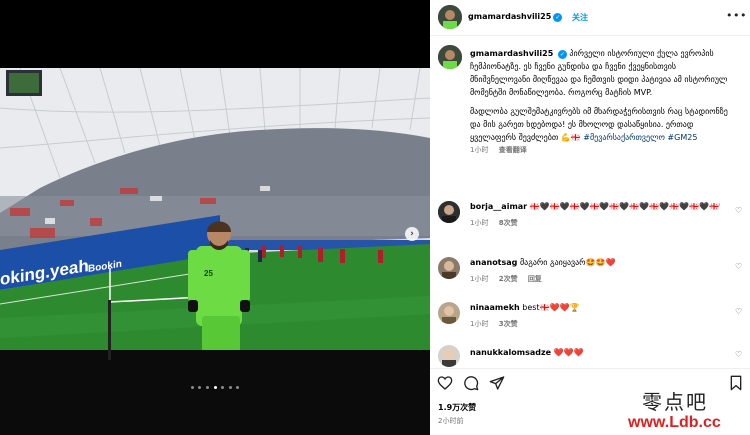  I want to click on like-heart-icon, so click(445, 383).